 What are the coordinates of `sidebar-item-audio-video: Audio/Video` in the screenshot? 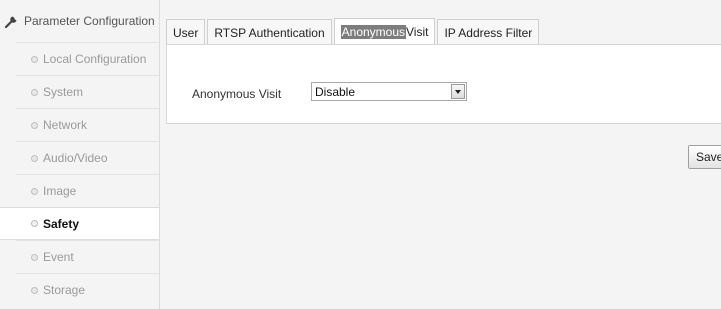 It's located at (87, 157).